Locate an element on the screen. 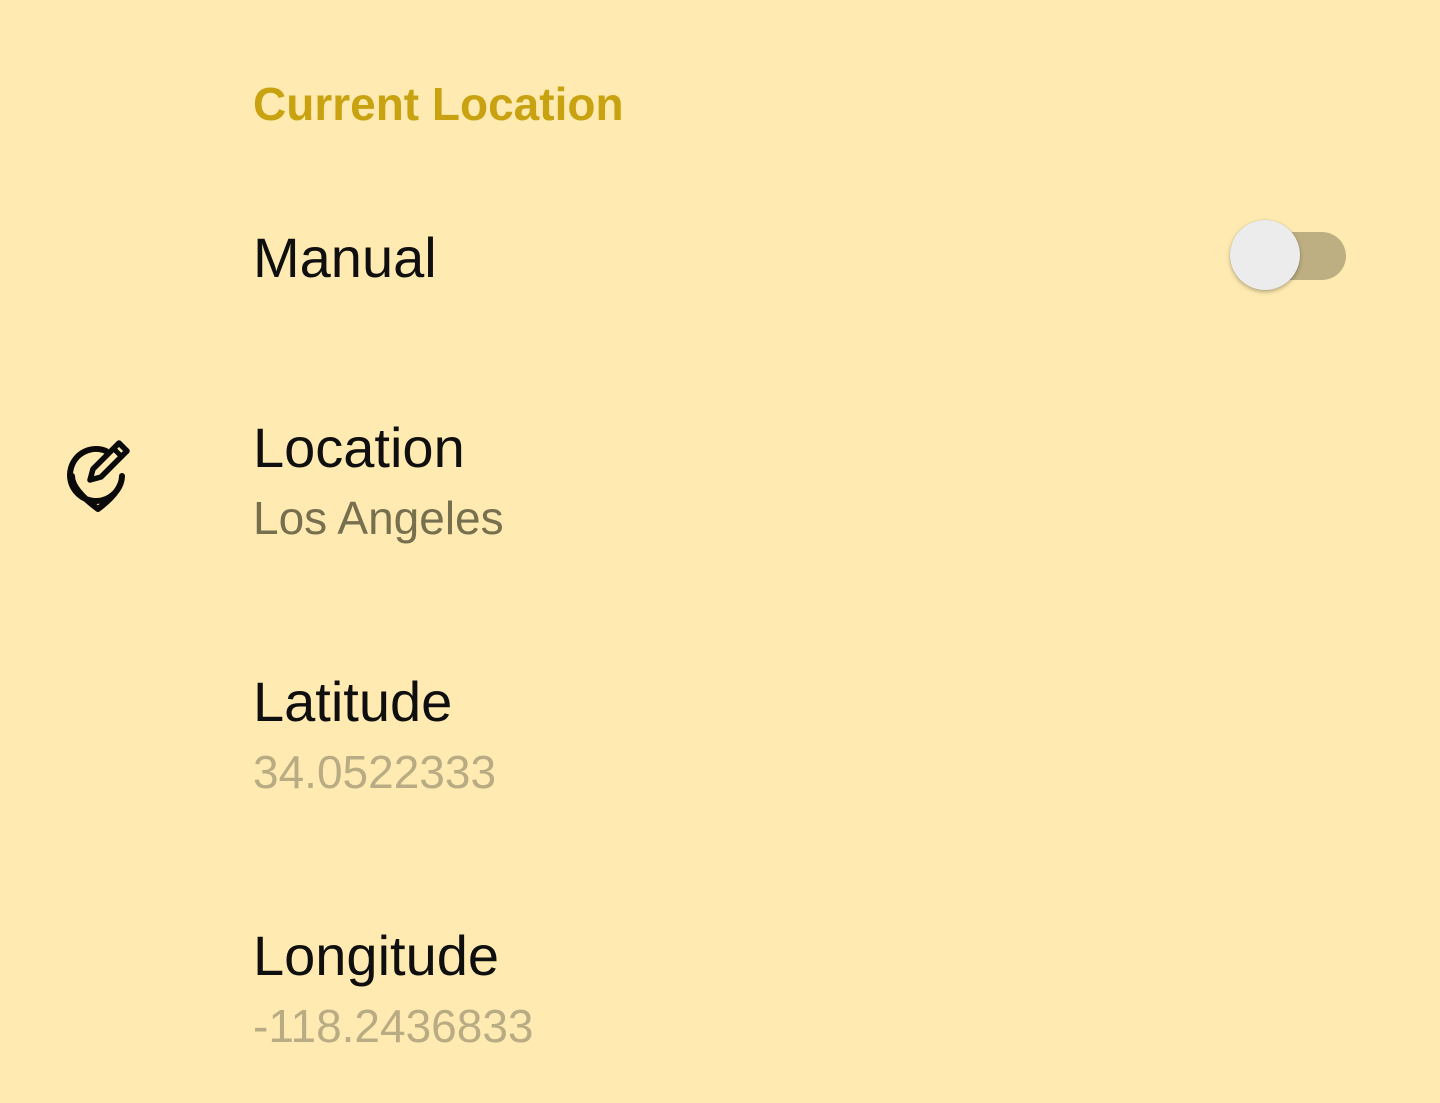 The image size is (1440, 1103). section-header-current-location: Current Location is located at coordinates (438, 104).